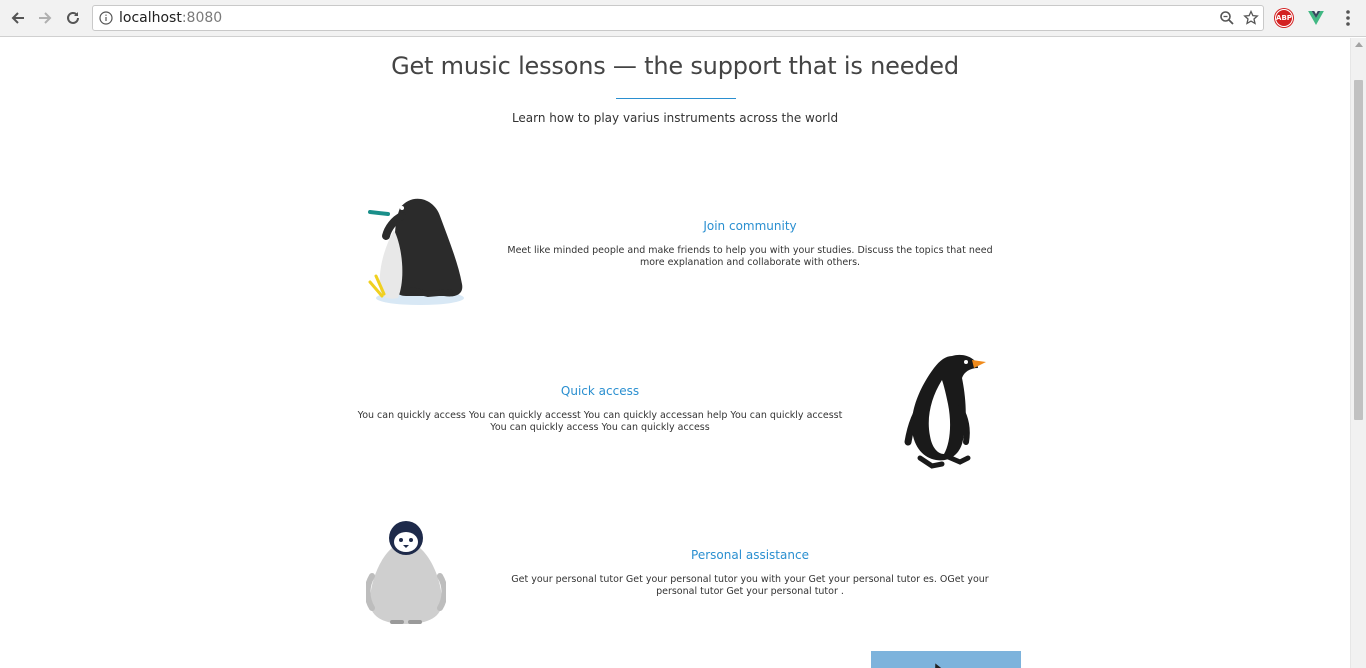  What do you see at coordinates (1284, 18) in the screenshot?
I see `adblock-icon: ABP` at bounding box center [1284, 18].